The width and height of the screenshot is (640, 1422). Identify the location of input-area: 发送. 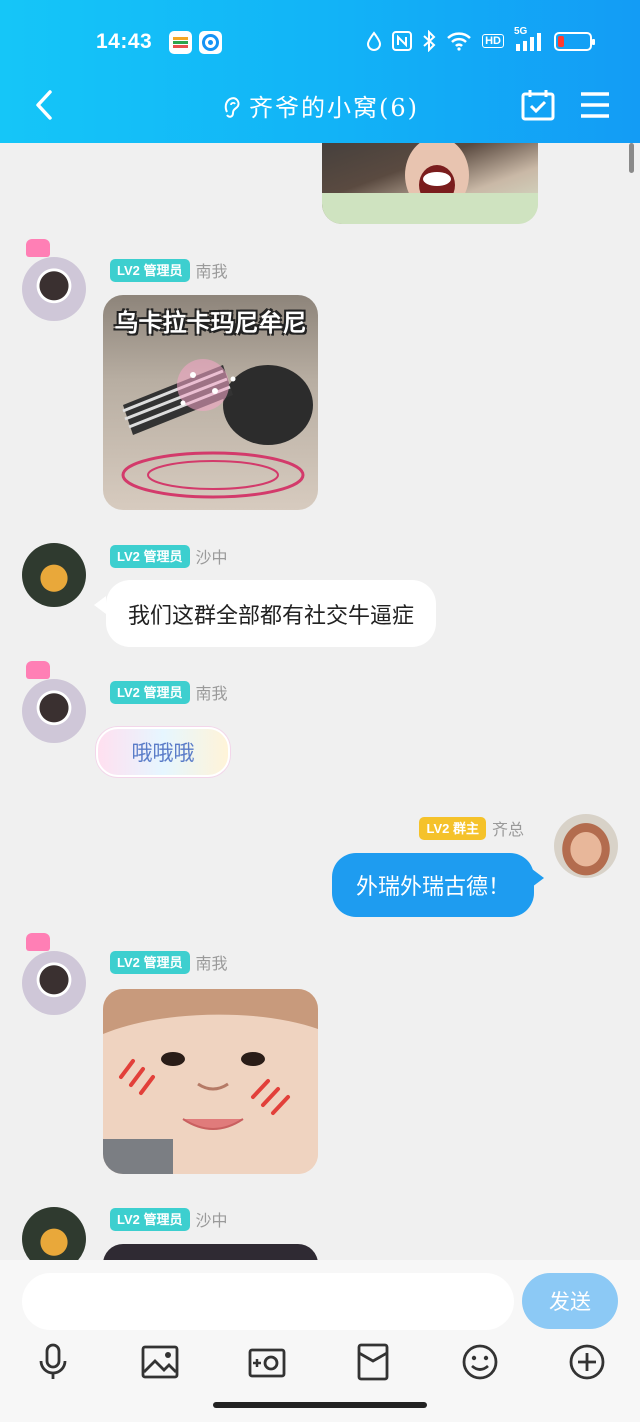
(320, 1341).